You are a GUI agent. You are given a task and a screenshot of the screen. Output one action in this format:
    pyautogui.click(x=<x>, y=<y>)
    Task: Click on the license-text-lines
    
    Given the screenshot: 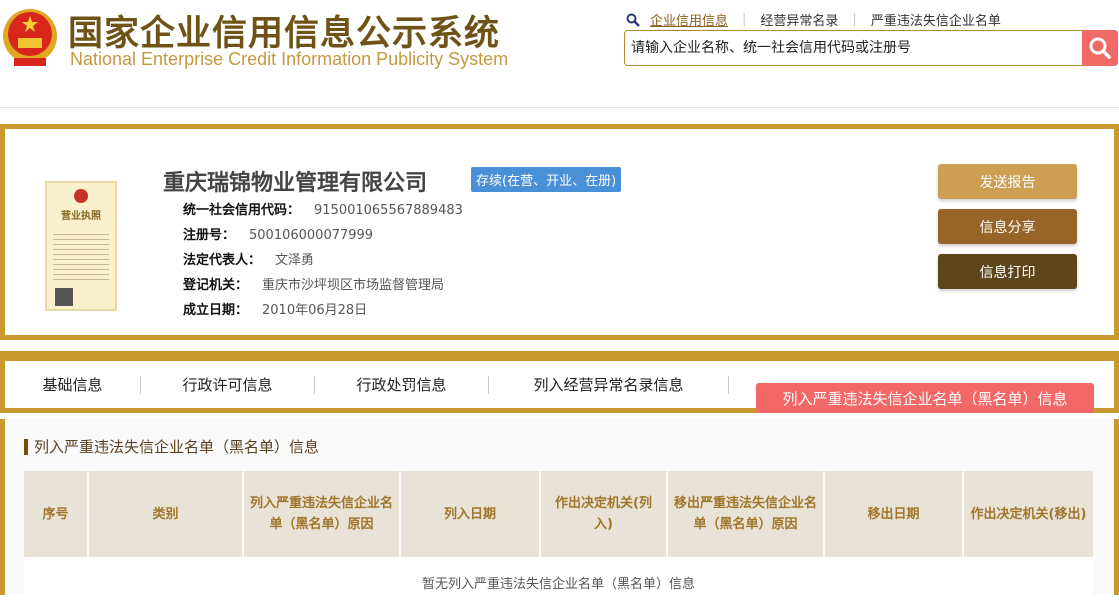 What is the action you would take?
    pyautogui.click(x=81, y=255)
    